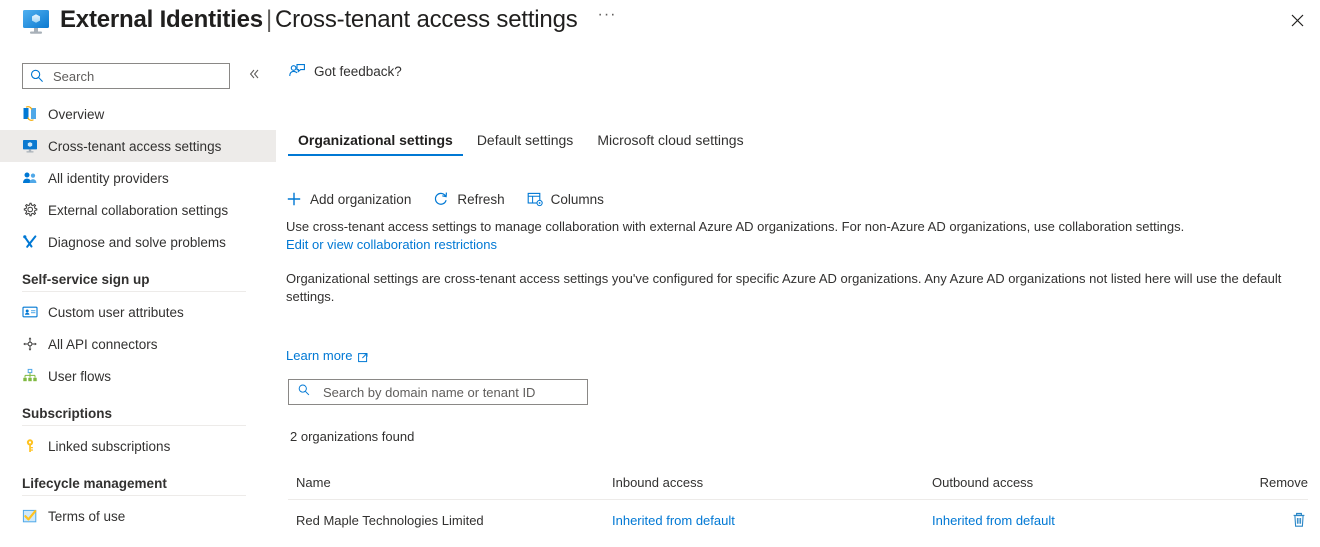 Image resolution: width=1320 pixels, height=547 pixels. I want to click on cell-outbound-access-link: Inherited from default, so click(993, 520).